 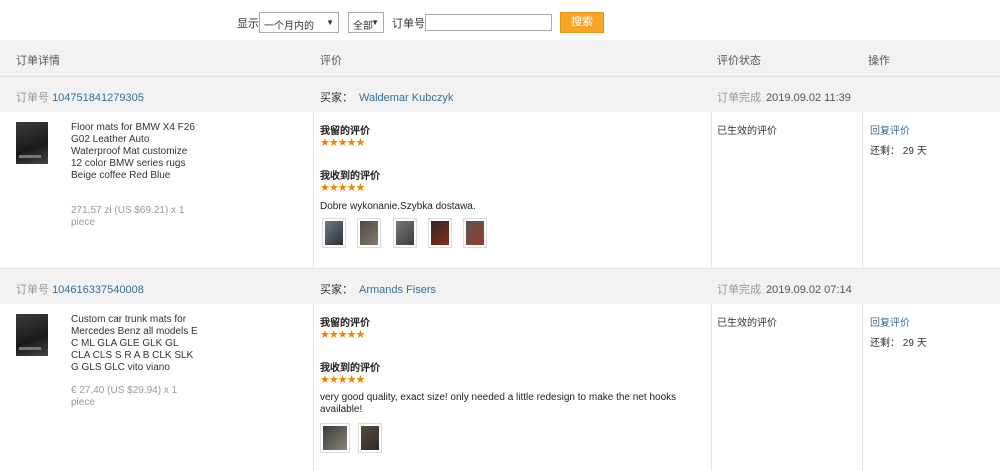 I want to click on scope-select-value: 全部, so click(x=363, y=26).